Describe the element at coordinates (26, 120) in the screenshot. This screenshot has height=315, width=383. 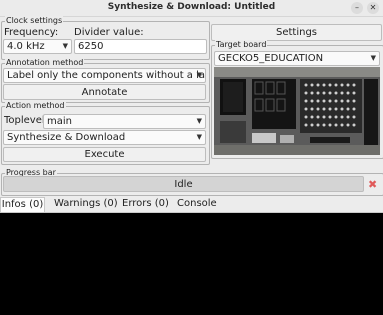
I see `toplevel-label: Toplevel:` at that location.